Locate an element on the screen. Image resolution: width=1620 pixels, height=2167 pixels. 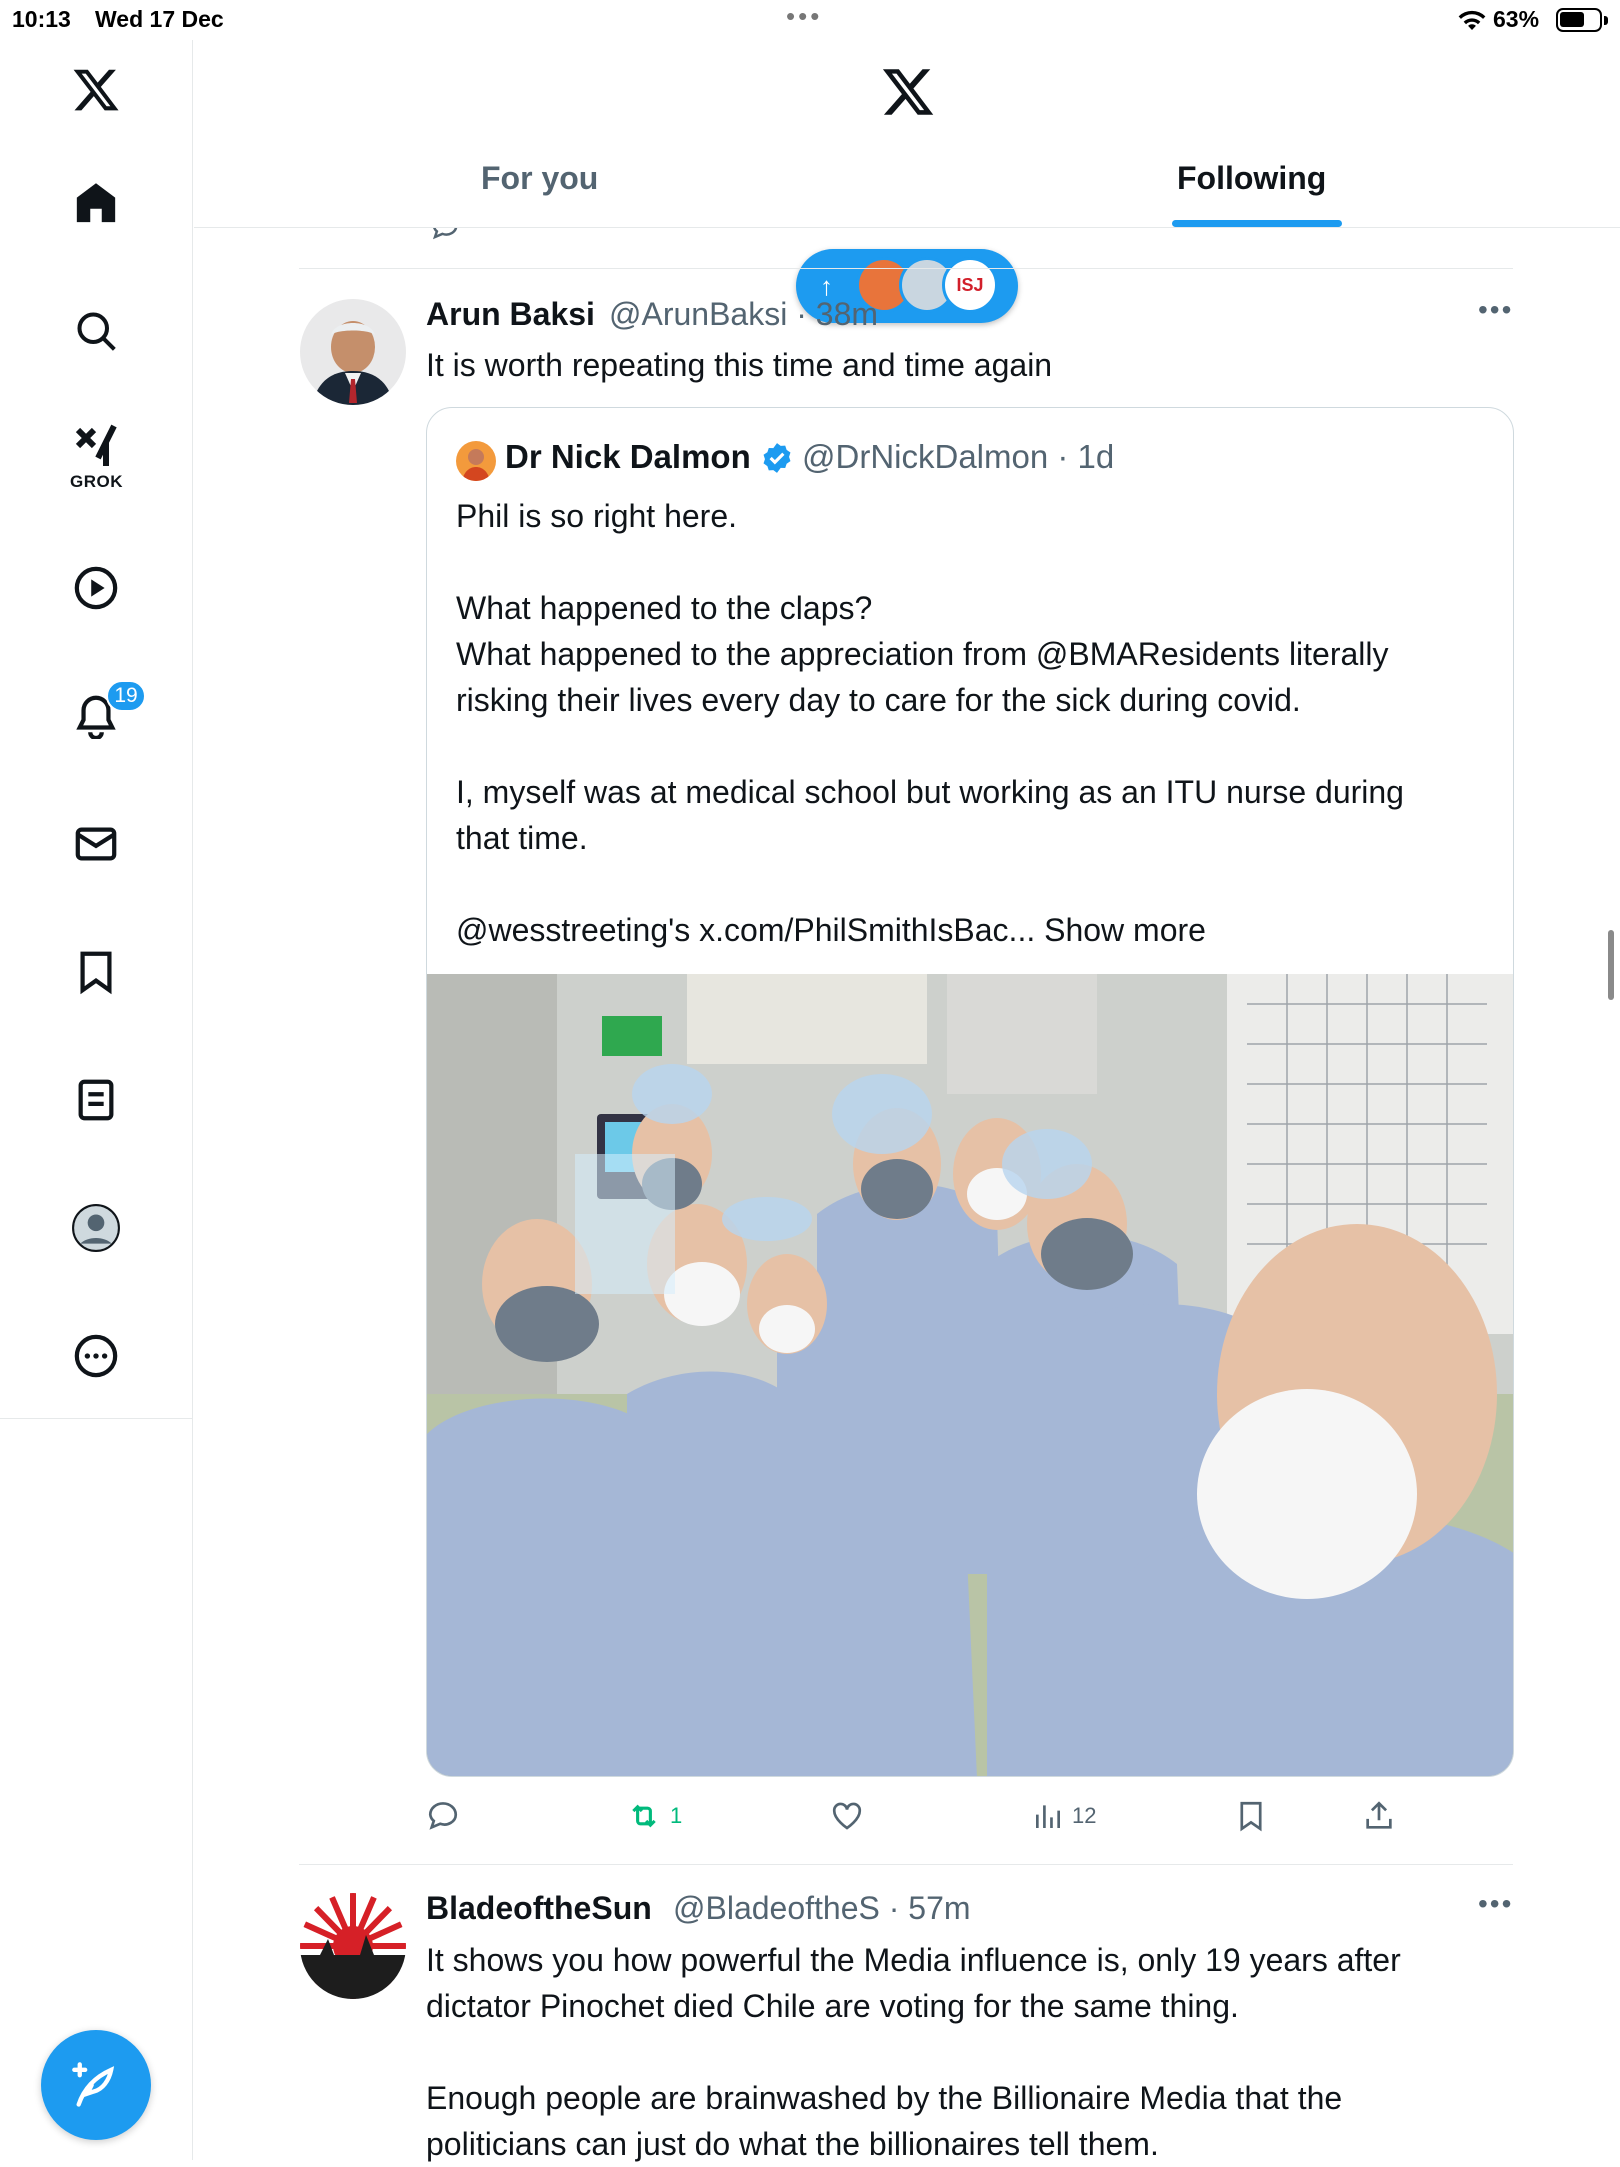
sidebar: GROK 19 is located at coordinates (96, 1100).